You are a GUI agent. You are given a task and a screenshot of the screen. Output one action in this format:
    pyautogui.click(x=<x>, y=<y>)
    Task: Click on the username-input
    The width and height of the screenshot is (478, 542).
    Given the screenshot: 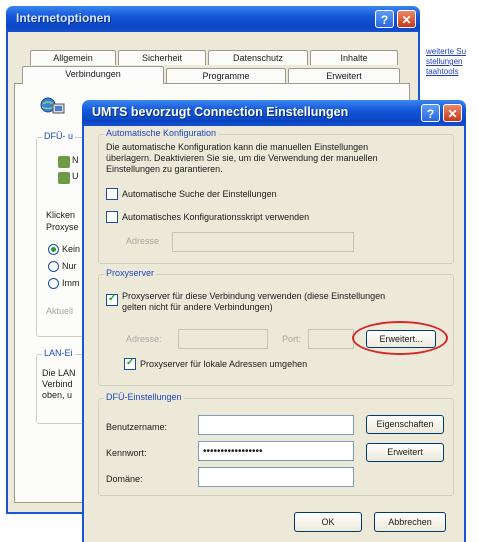 What is the action you would take?
    pyautogui.click(x=276, y=425)
    